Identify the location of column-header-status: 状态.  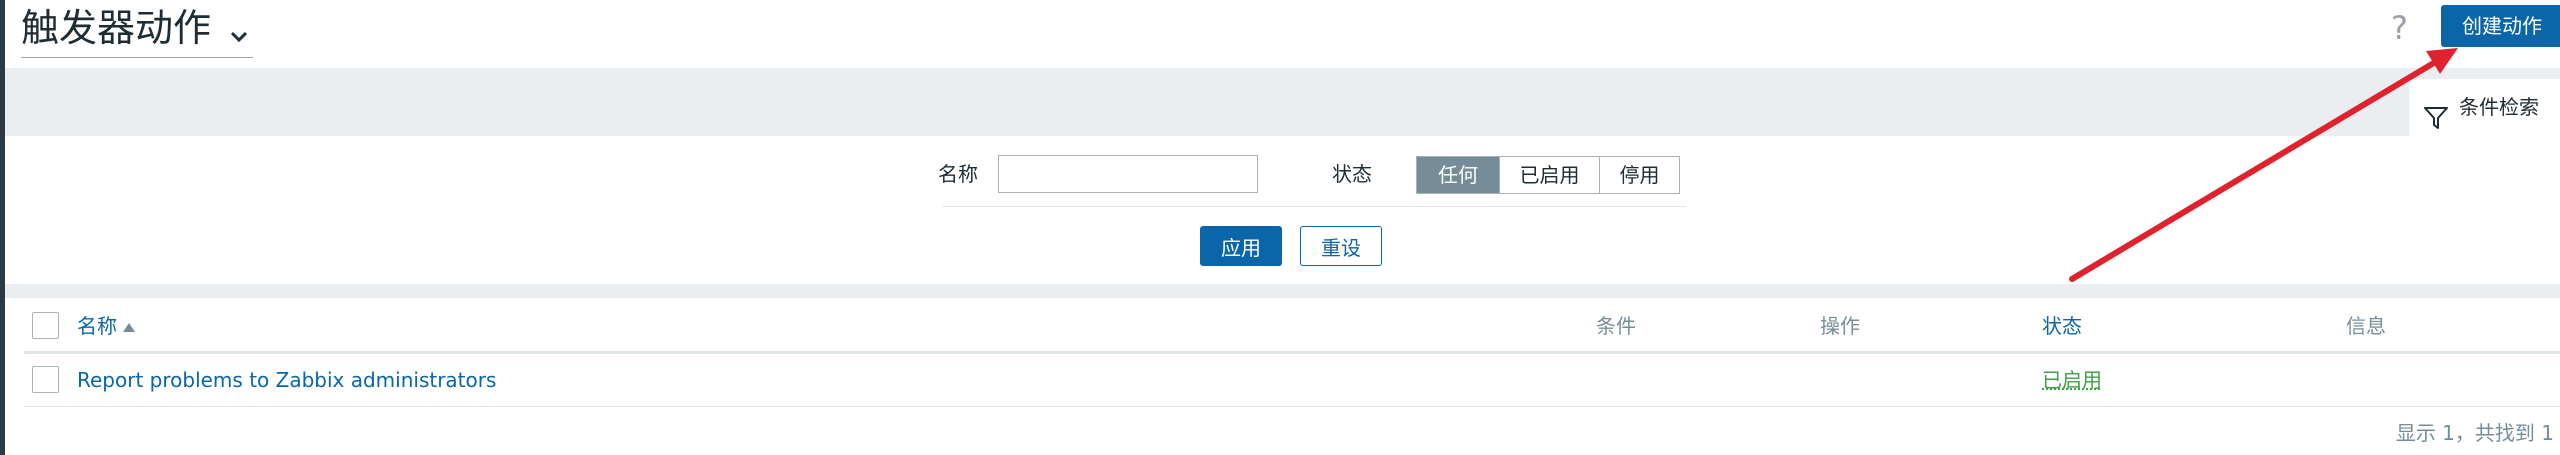
(2062, 326).